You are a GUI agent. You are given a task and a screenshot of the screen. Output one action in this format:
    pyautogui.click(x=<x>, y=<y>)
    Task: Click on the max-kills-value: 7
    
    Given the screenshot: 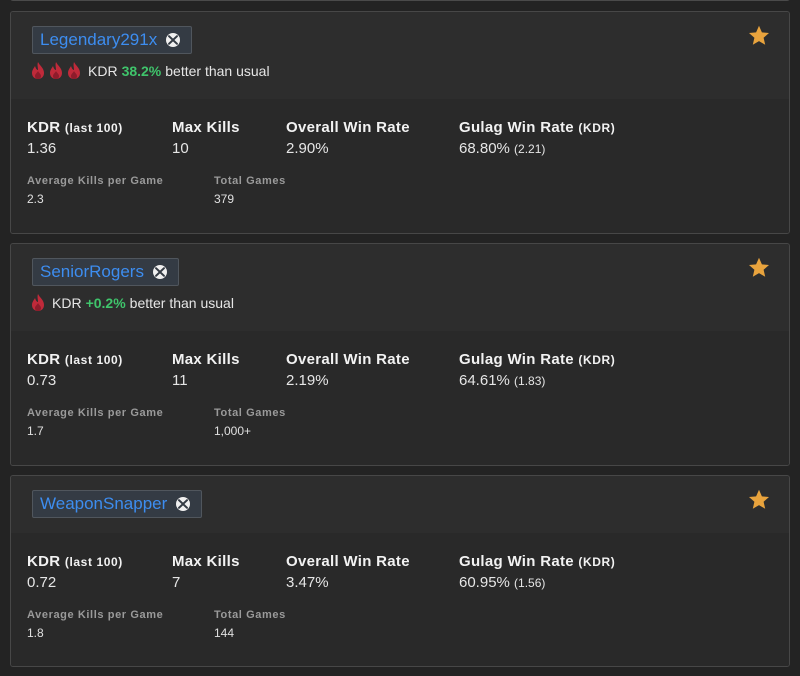 What is the action you would take?
    pyautogui.click(x=176, y=582)
    